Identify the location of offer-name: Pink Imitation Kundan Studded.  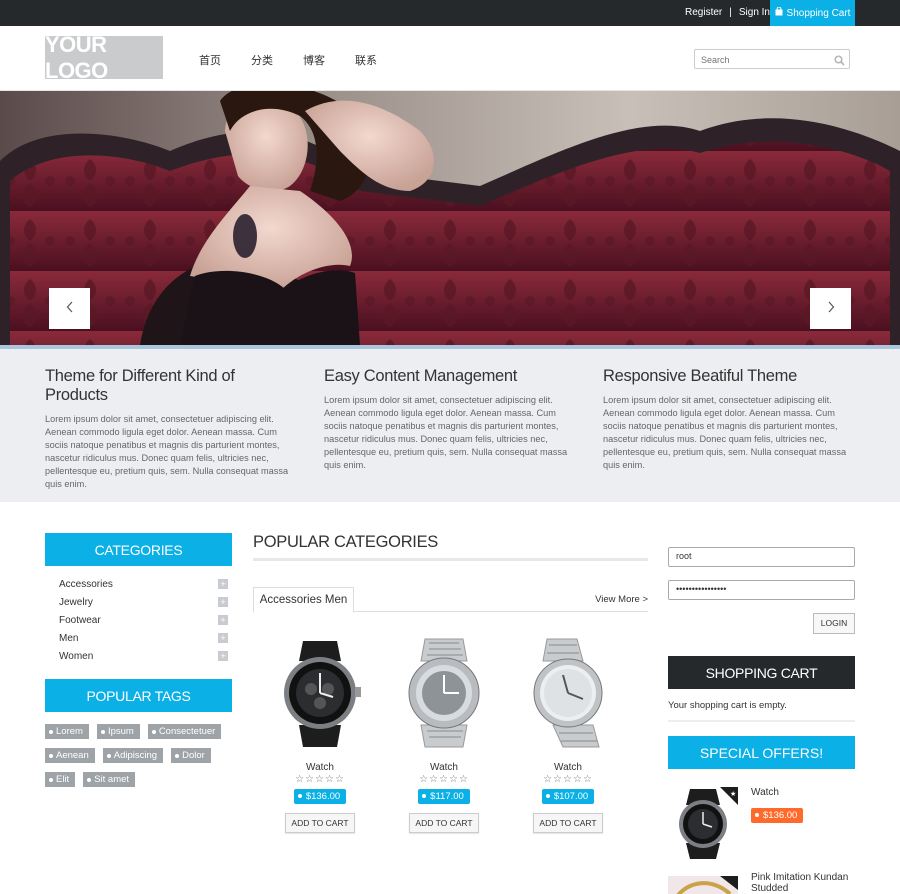
(801, 883).